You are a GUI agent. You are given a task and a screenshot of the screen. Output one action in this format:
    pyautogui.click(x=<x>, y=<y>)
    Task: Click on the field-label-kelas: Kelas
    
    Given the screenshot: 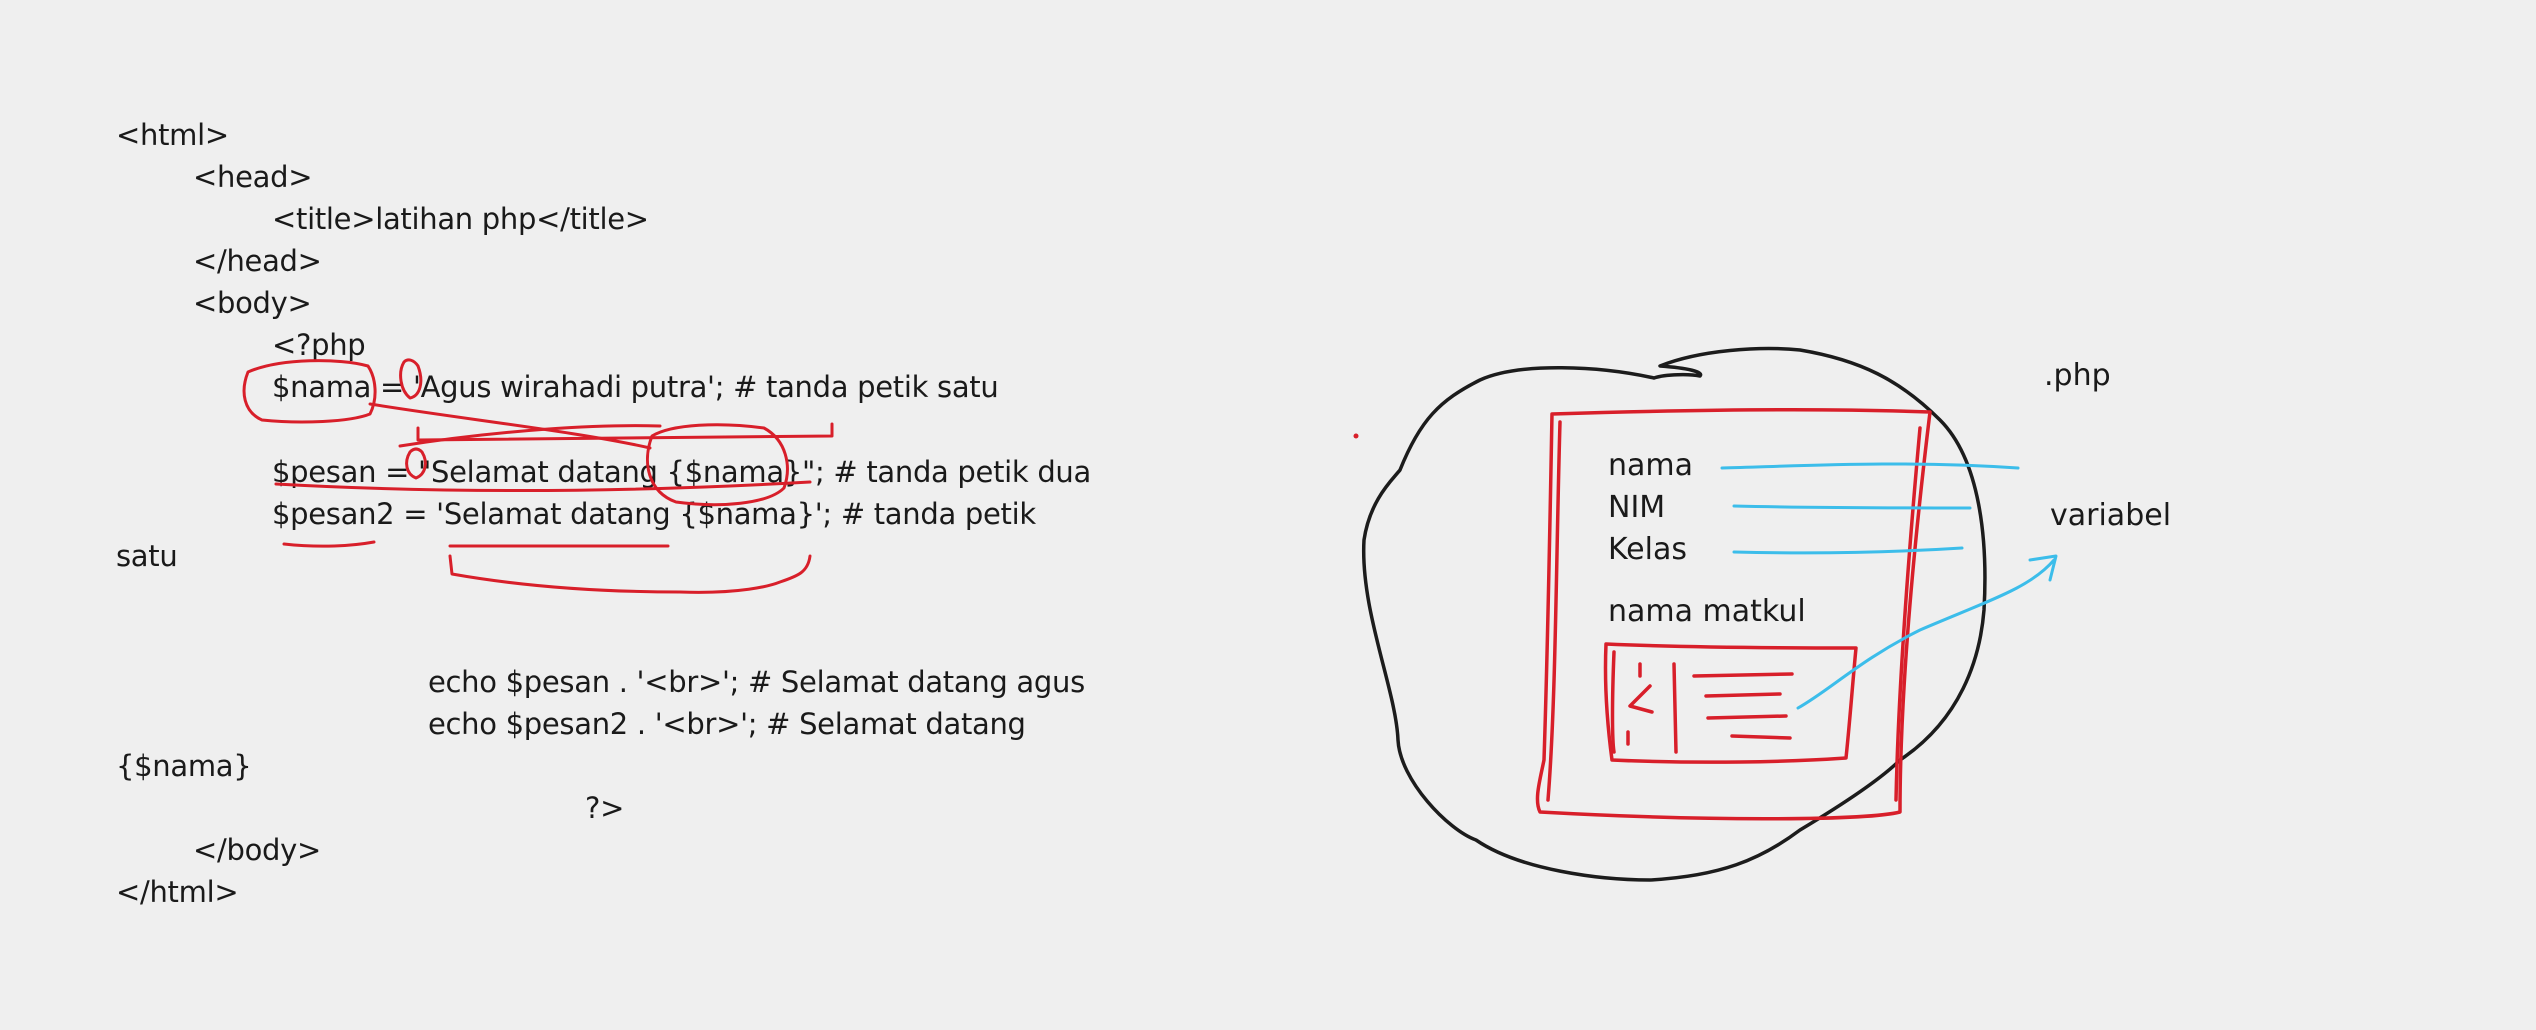 What is the action you would take?
    pyautogui.click(x=1647, y=549)
    